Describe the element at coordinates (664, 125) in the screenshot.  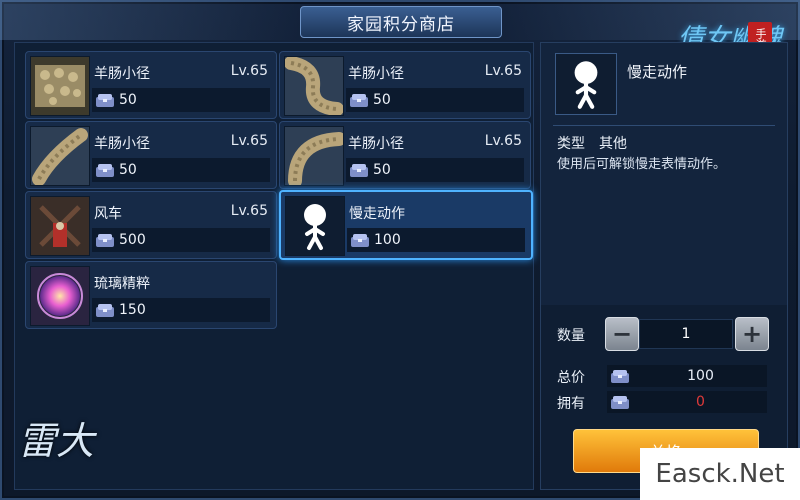
I see `detail-divider` at that location.